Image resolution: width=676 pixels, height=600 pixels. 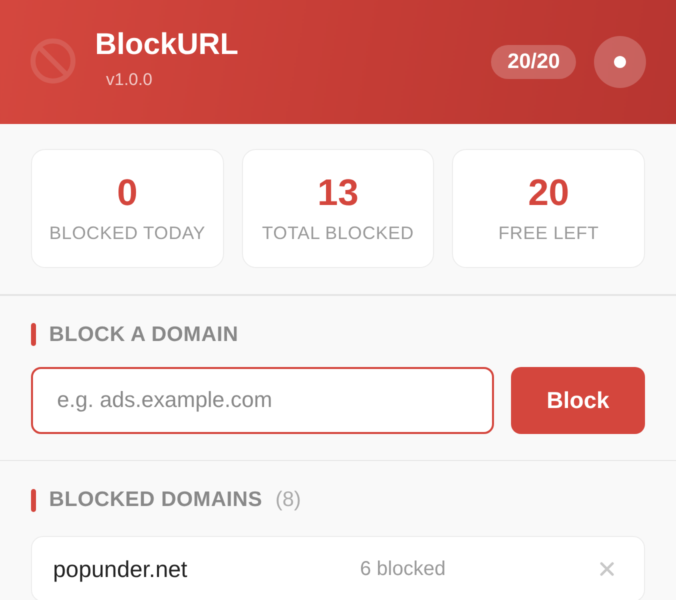 I want to click on status-button, so click(x=620, y=62).